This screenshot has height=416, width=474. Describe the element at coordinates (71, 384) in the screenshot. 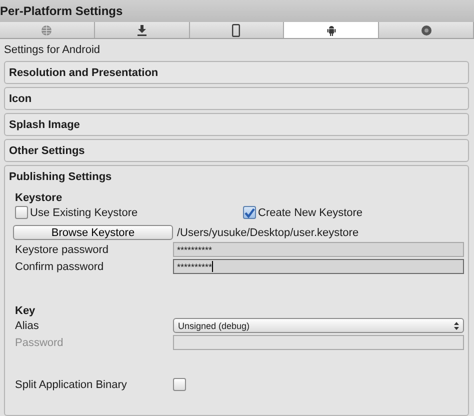

I see `field-label: Split Application Binary` at that location.